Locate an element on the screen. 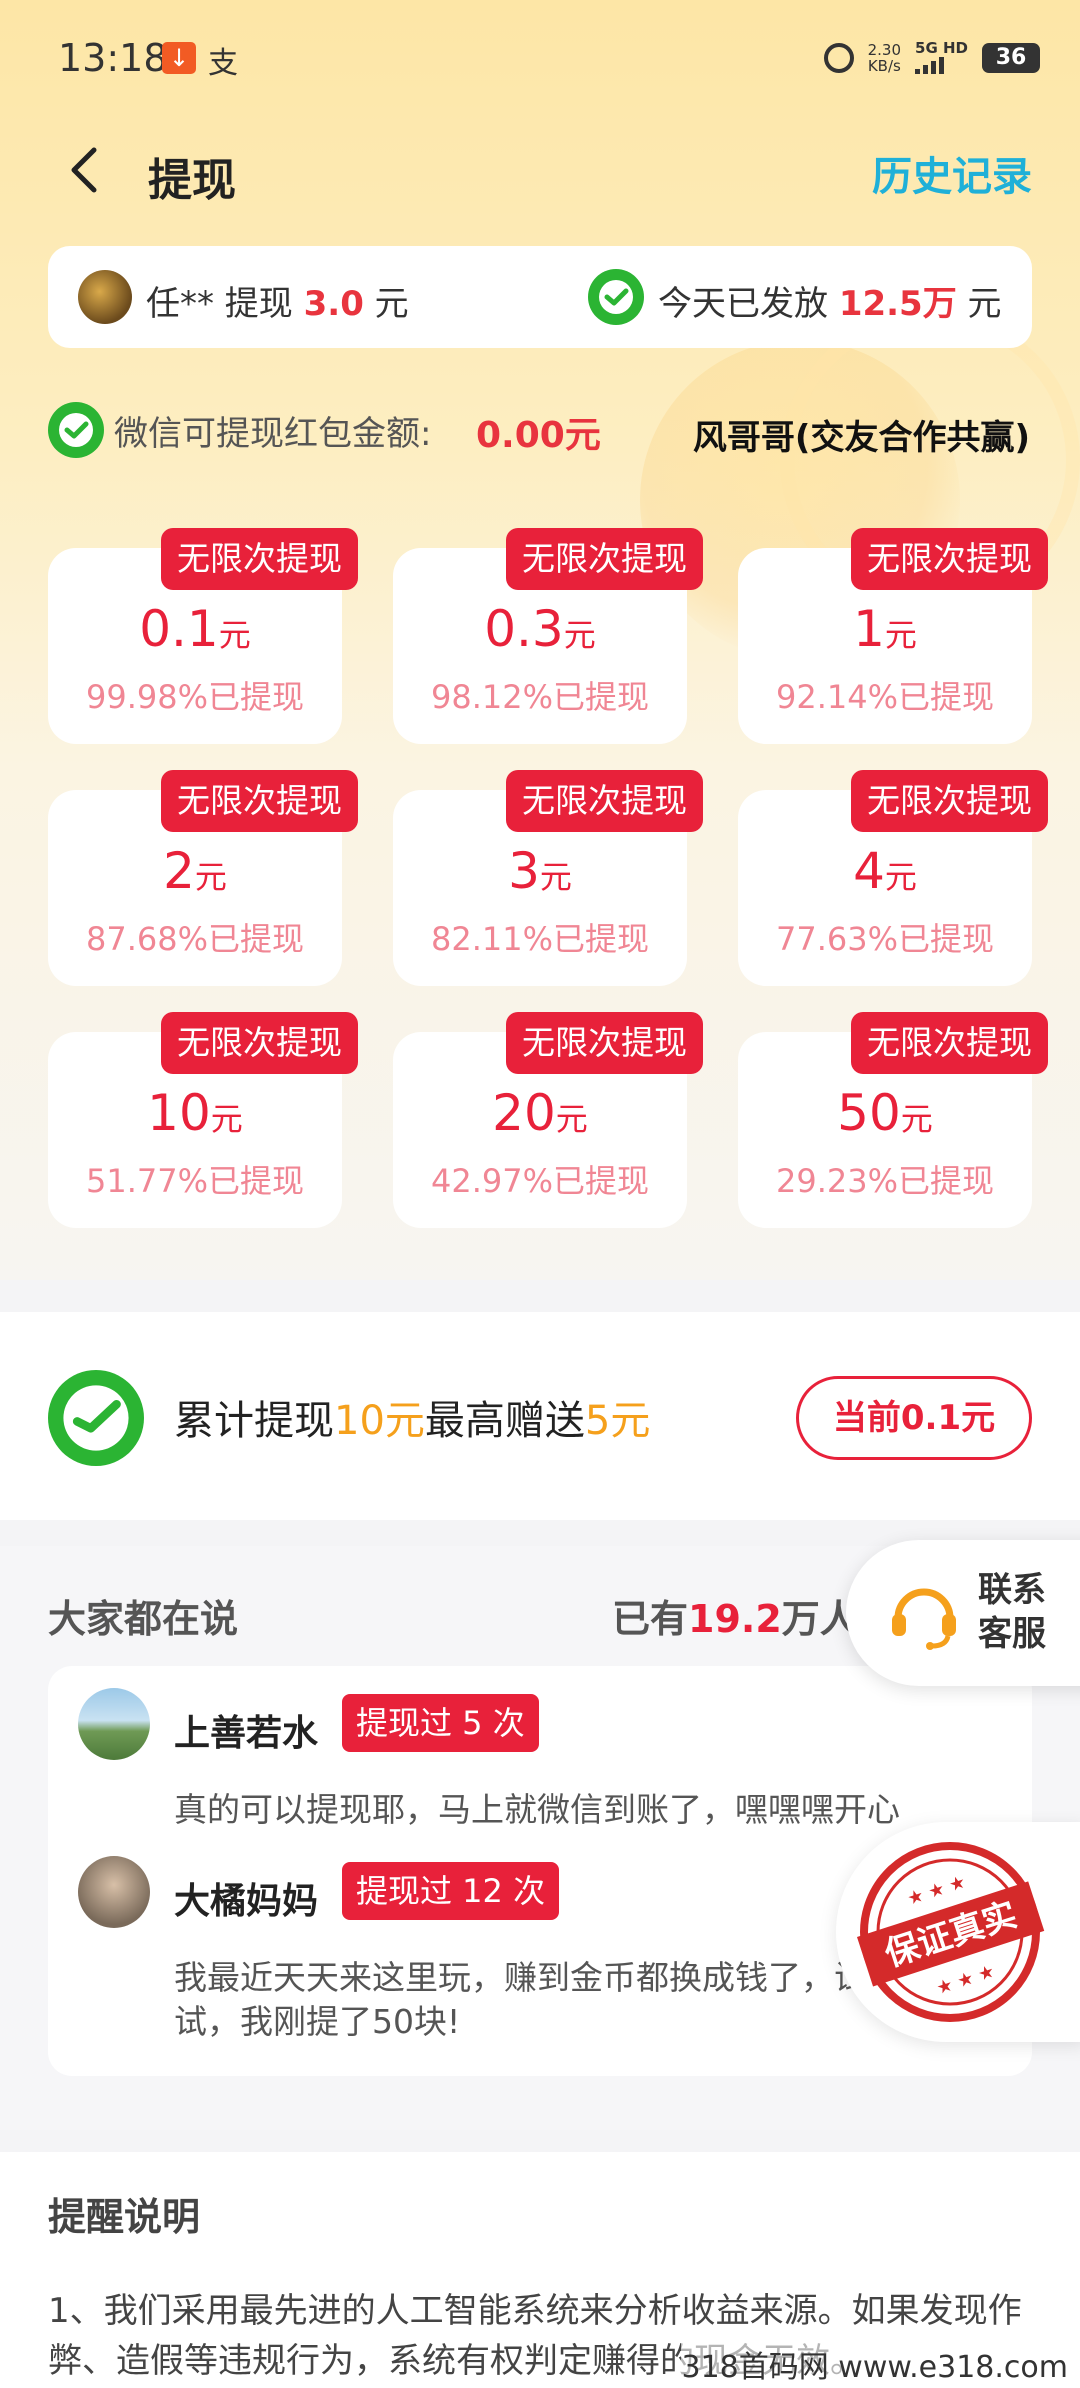 Image resolution: width=1080 pixels, height=2388 pixels. option-amount: 50元 is located at coordinates (885, 1113).